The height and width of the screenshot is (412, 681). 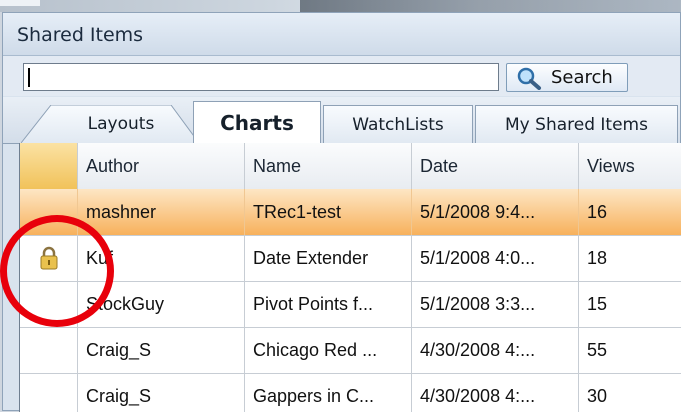 I want to click on top-strip-shadow, so click(x=490, y=6).